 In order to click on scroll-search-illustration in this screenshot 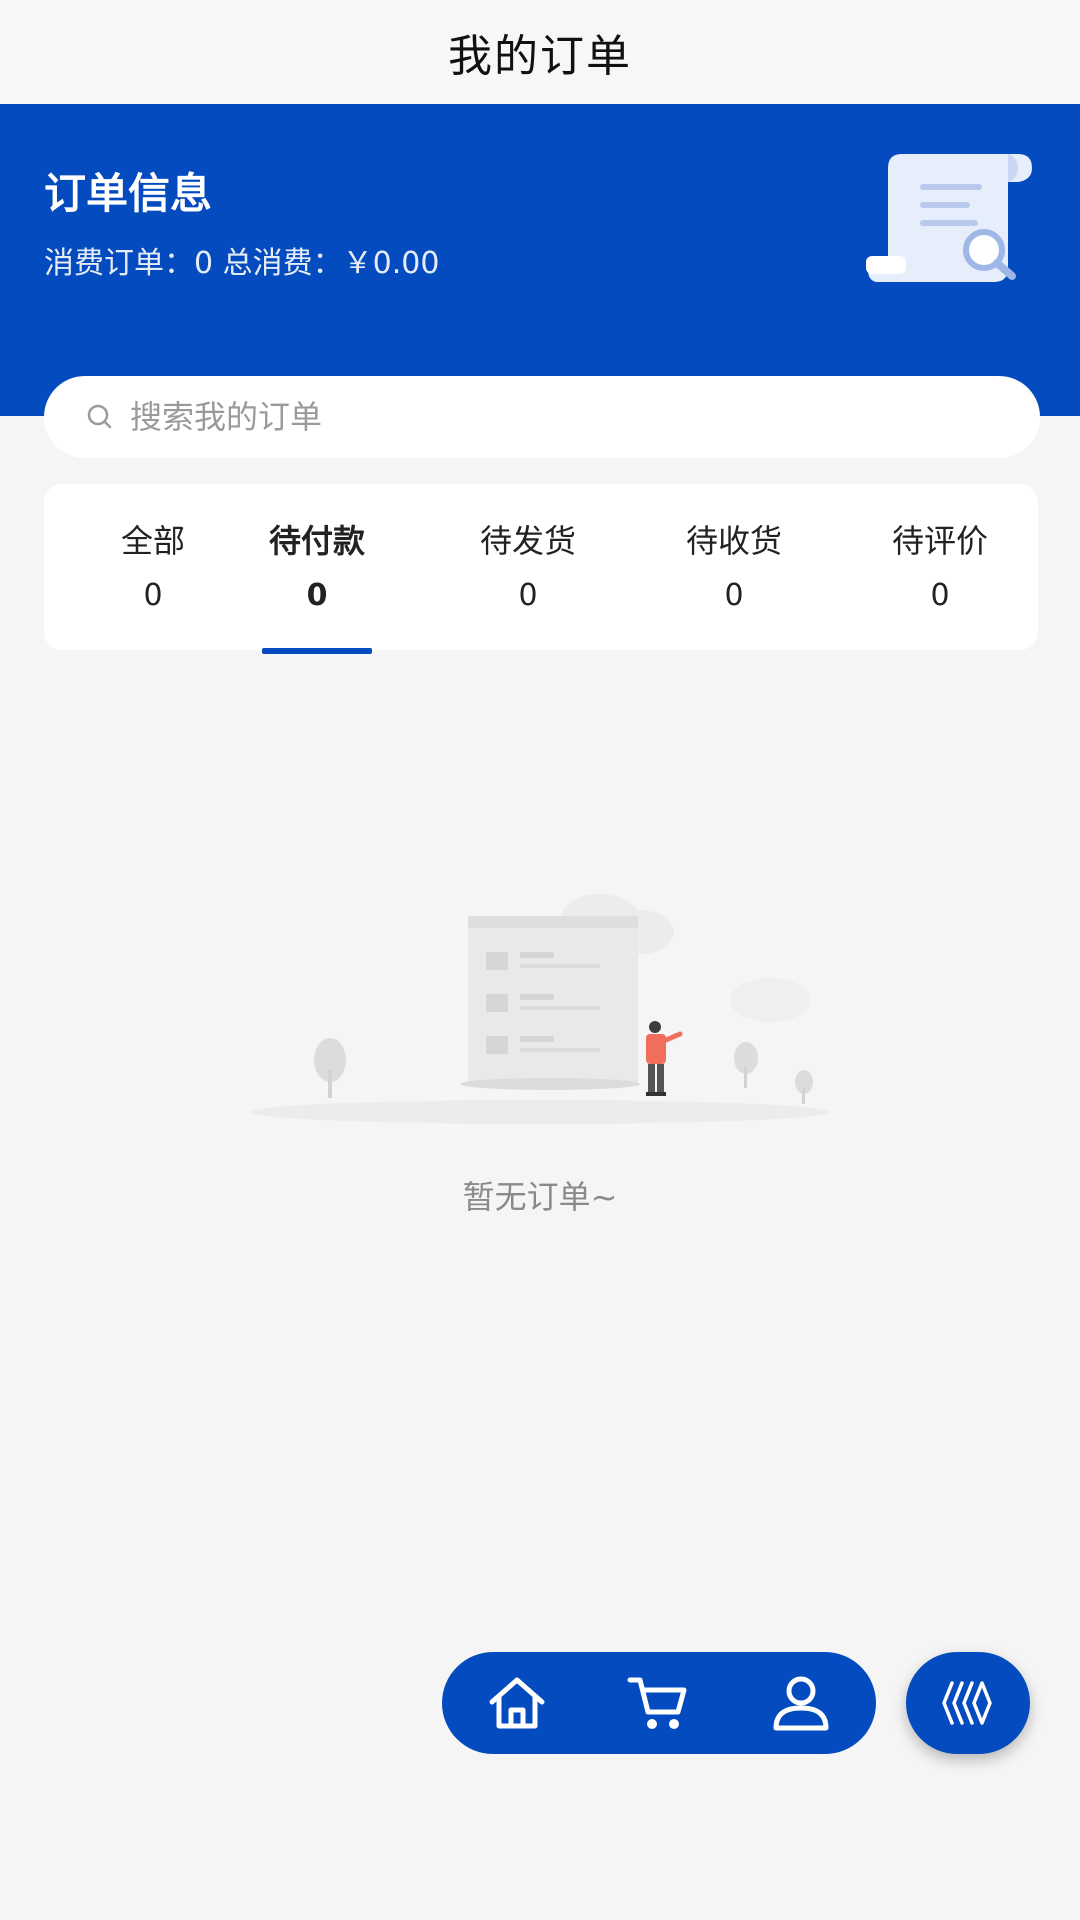, I will do `click(949, 218)`.